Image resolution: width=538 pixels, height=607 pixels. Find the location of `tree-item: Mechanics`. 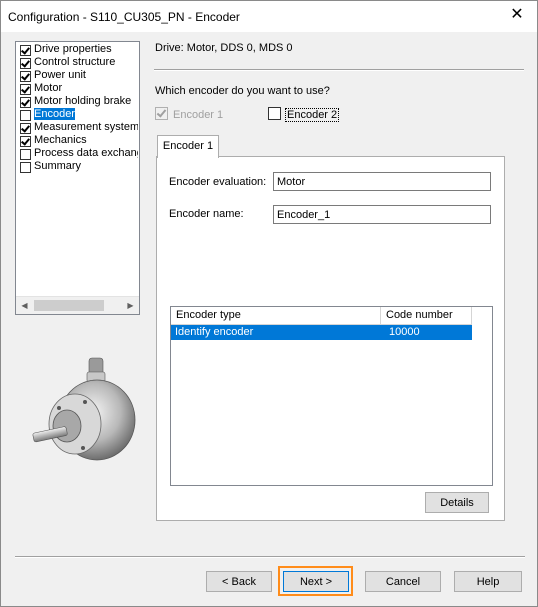

tree-item: Mechanics is located at coordinates (78, 140).